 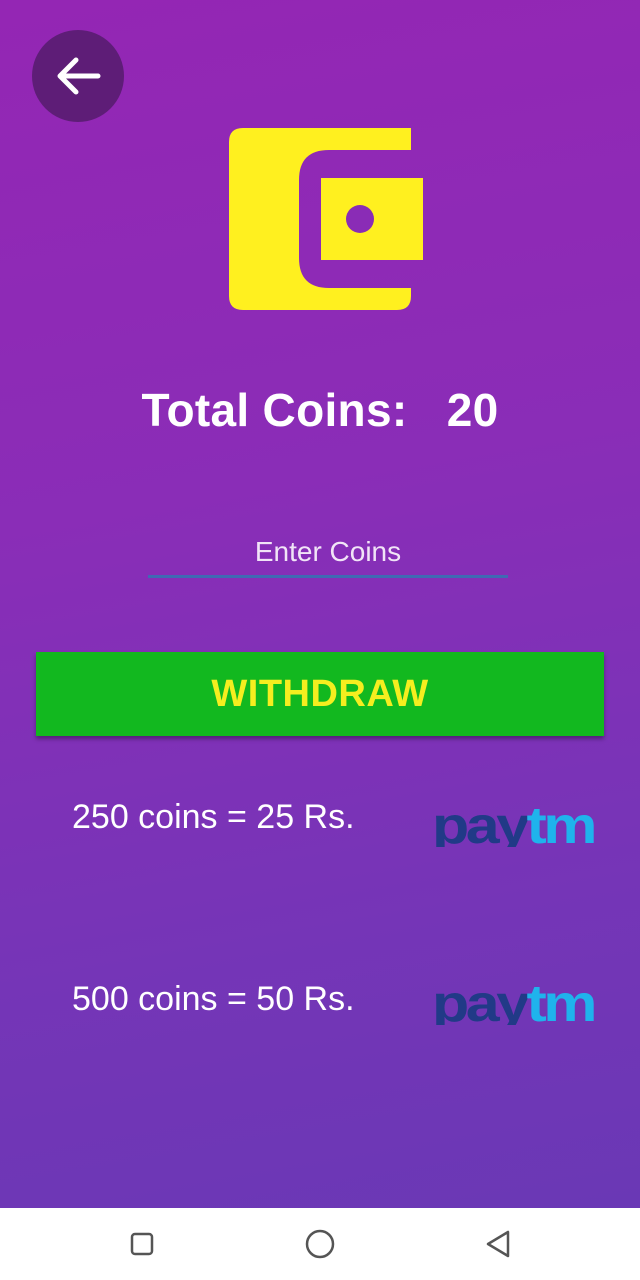 I want to click on rate-text-250: 250 coins = 25 Rs., so click(x=213, y=817).